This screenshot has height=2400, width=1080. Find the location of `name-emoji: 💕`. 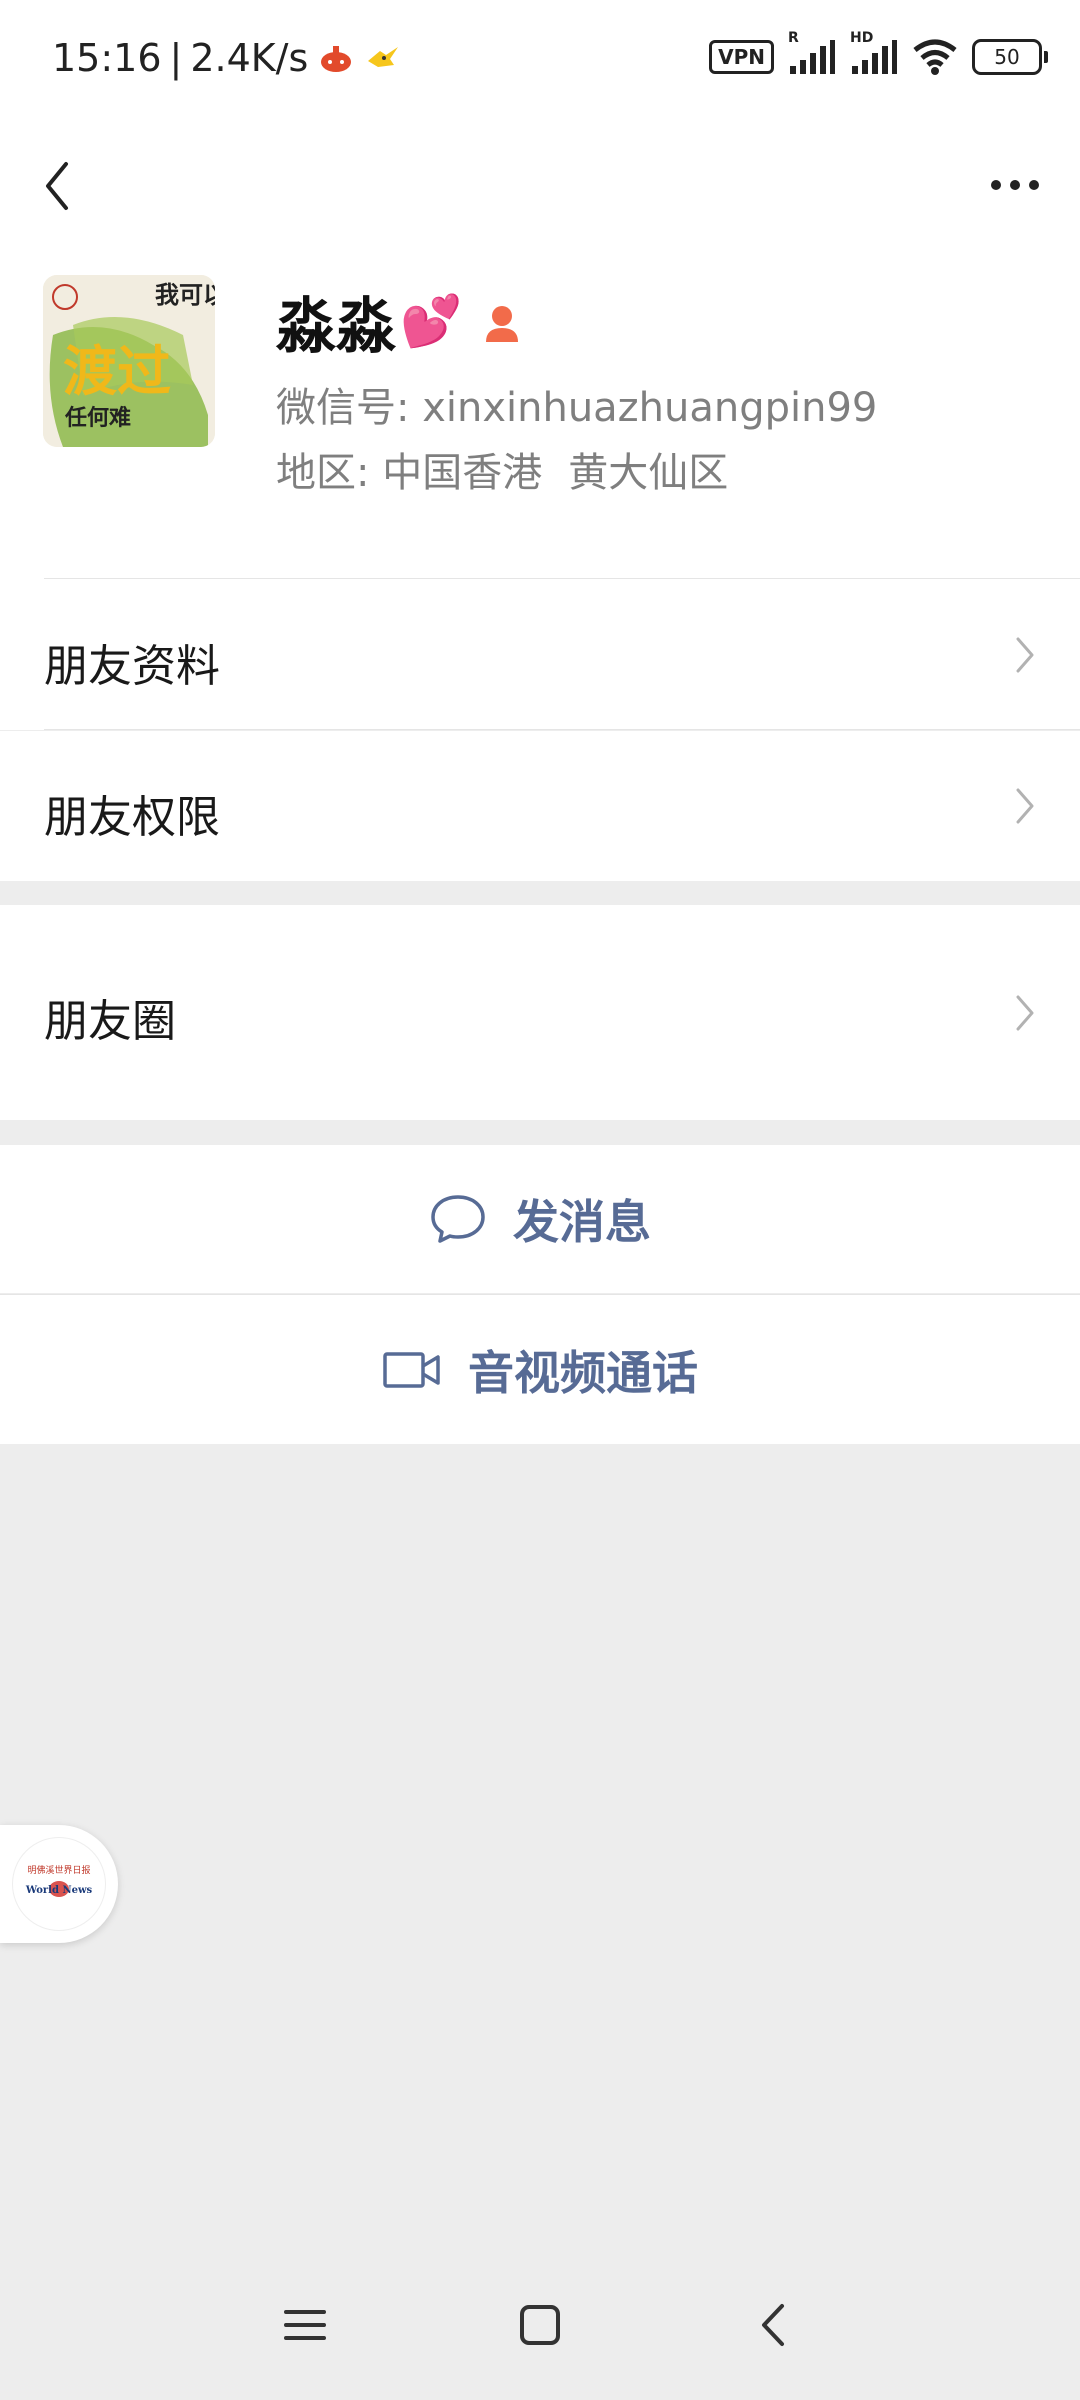

name-emoji: 💕 is located at coordinates (431, 321).